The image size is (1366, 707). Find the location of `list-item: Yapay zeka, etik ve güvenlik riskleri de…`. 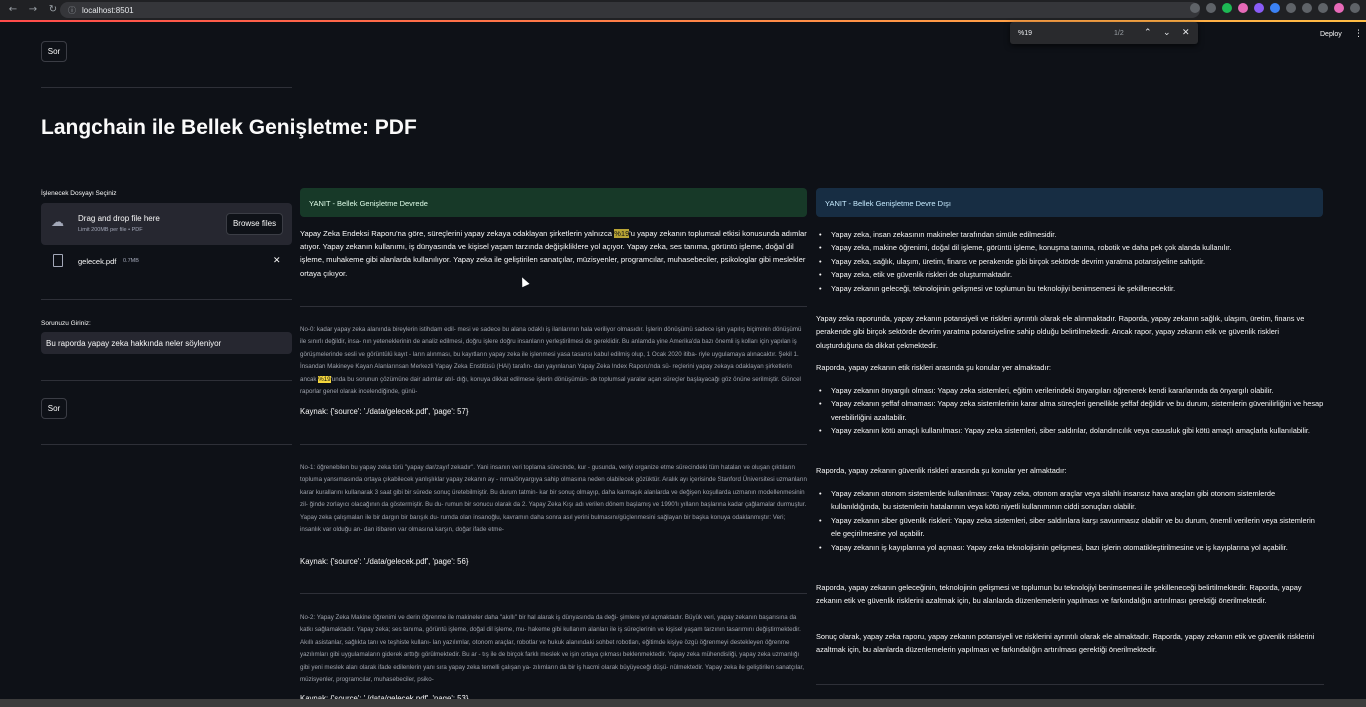

list-item: Yapay zeka, etik ve güvenlik riskleri de… is located at coordinates (1070, 275).